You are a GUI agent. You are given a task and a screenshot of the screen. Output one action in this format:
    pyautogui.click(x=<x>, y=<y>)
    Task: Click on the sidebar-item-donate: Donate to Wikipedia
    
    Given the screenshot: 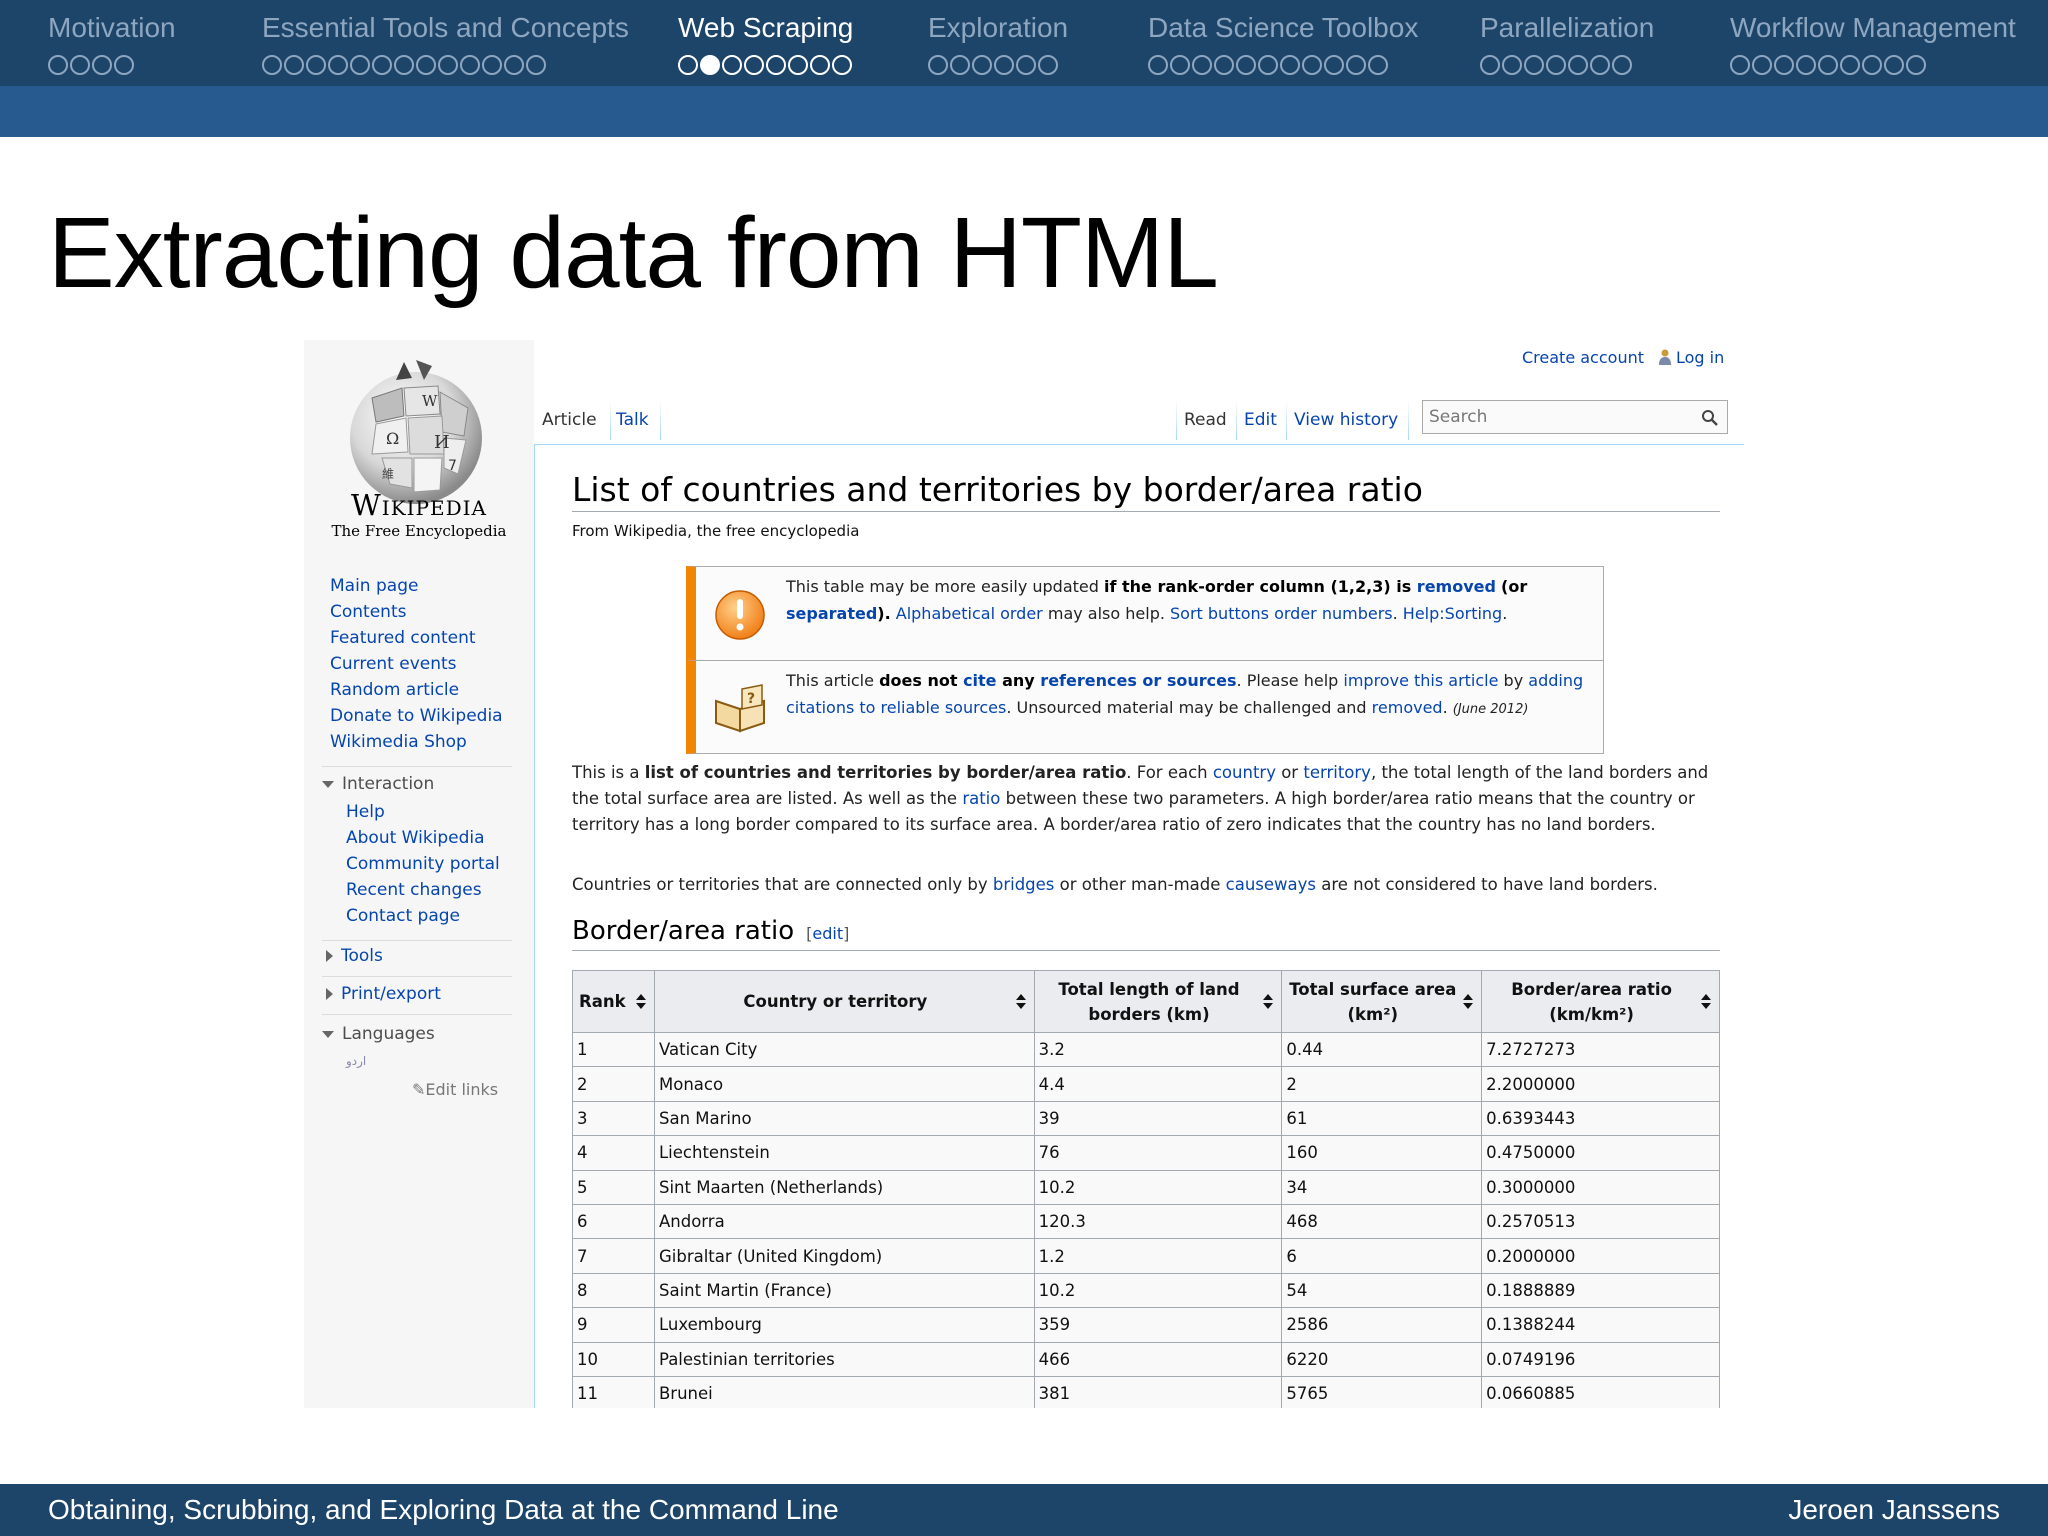 What is the action you would take?
    pyautogui.click(x=416, y=716)
    